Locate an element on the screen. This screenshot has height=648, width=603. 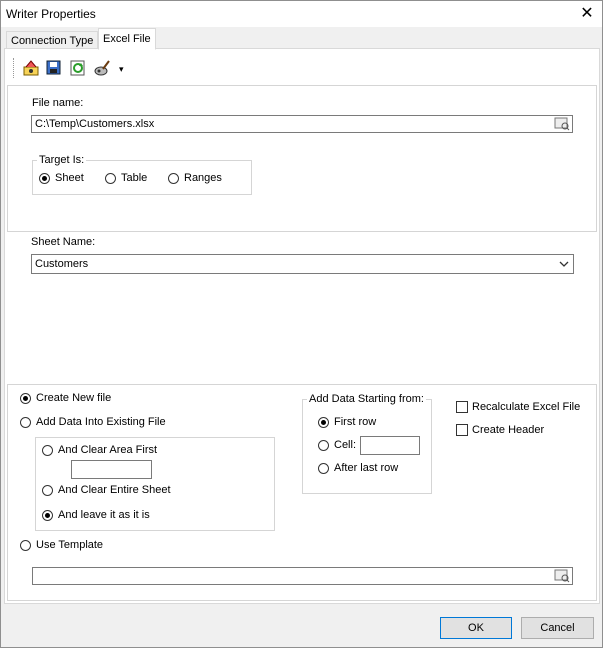
refresh-icon is located at coordinates (78, 68).